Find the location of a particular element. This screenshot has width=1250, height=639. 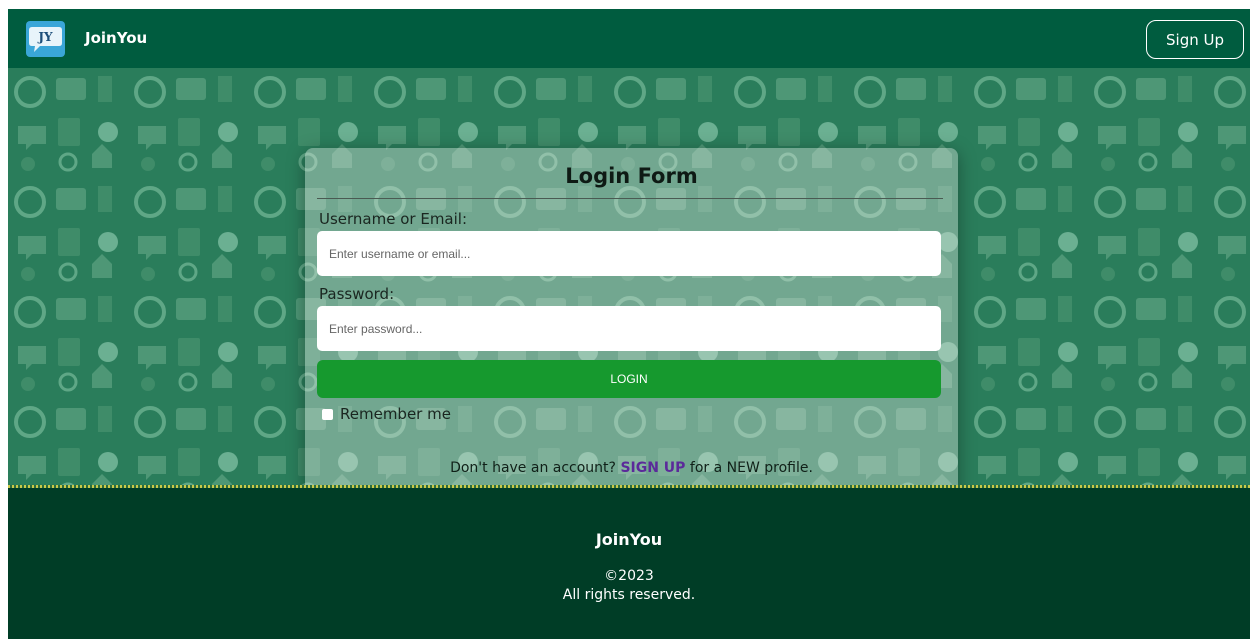

footer-copyright: ©2023 is located at coordinates (629, 576).